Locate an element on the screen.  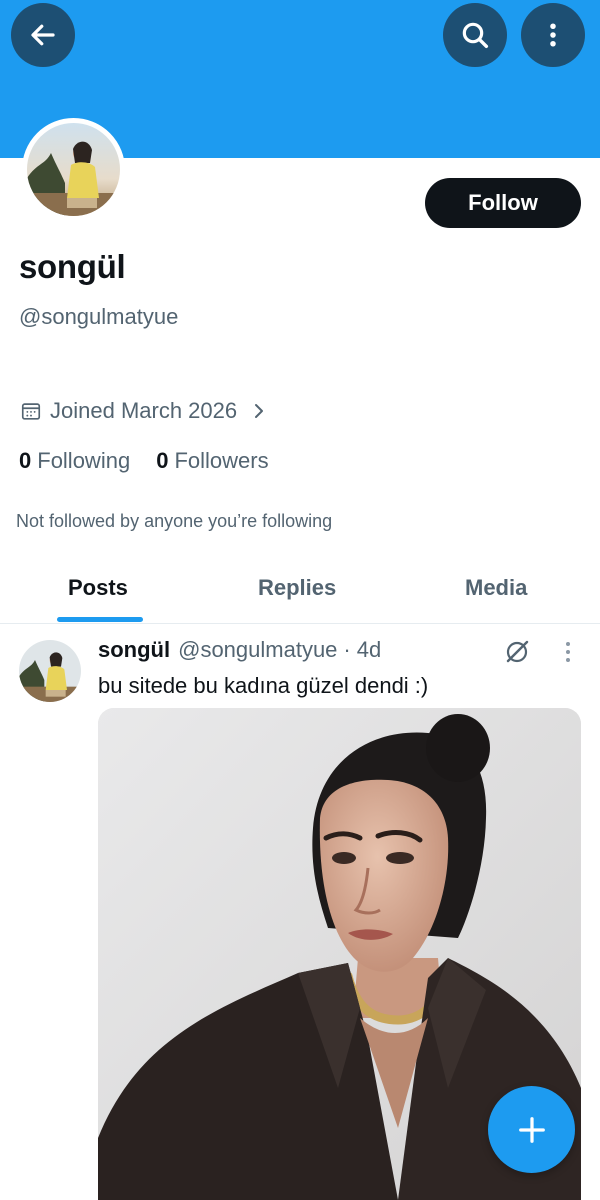
post-header: songül @songulmatyue · 4d is located at coordinates (239, 650).